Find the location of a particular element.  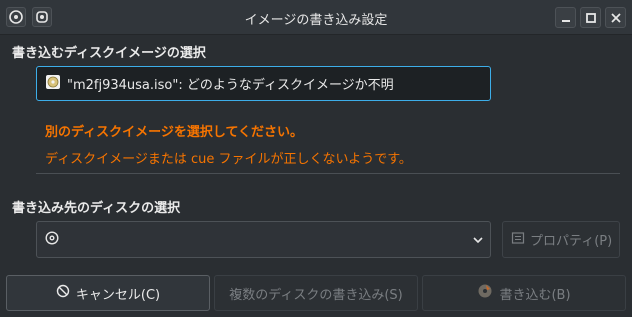

minimize-icon is located at coordinates (565, 17).